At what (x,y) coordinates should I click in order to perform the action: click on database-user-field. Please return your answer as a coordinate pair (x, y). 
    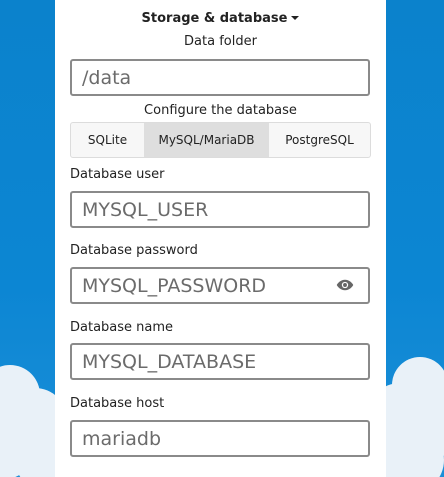
    Looking at the image, I should click on (220, 209).